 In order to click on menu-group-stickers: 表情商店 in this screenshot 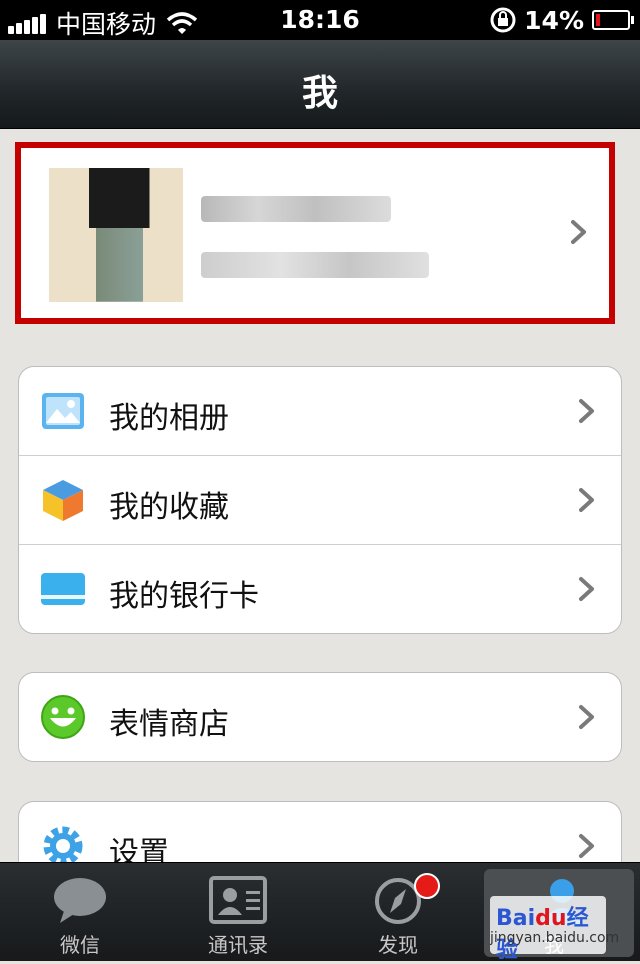, I will do `click(320, 717)`.